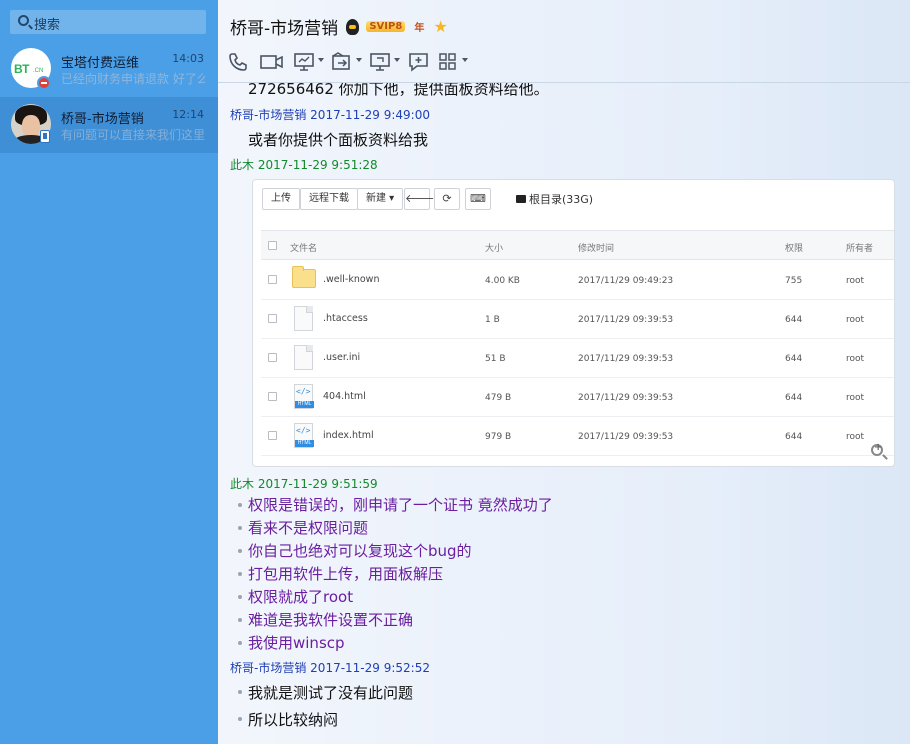 Image resolution: width=910 pixels, height=744 pixels. Describe the element at coordinates (492, 320) in the screenshot. I see `file-size: 1 B` at that location.